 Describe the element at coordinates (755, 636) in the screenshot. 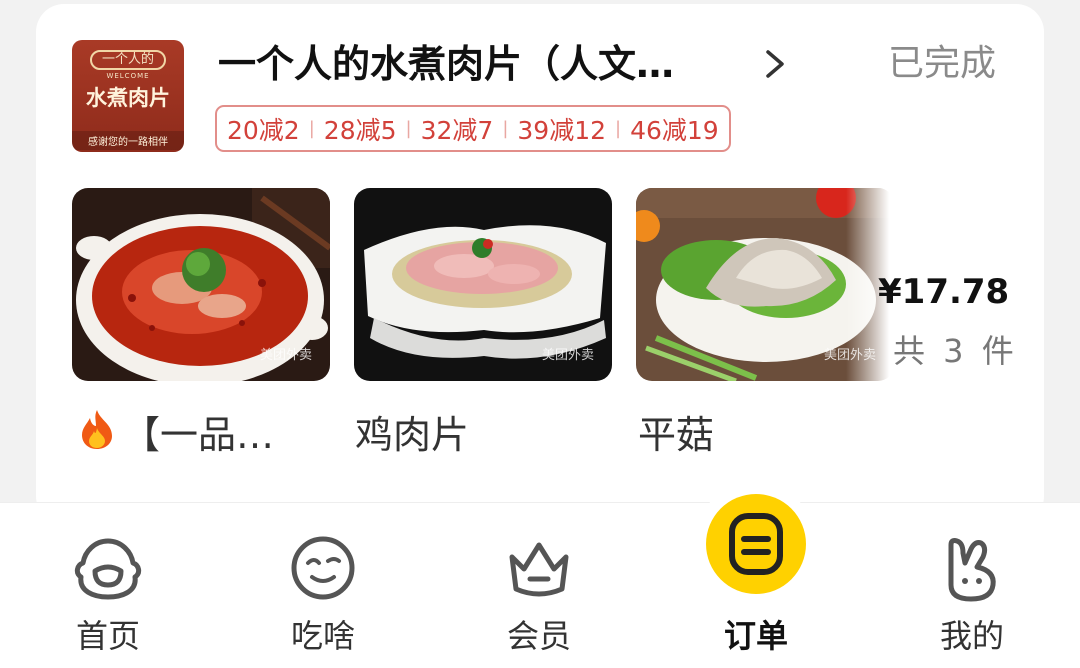

I see `tab-label: 订单` at that location.